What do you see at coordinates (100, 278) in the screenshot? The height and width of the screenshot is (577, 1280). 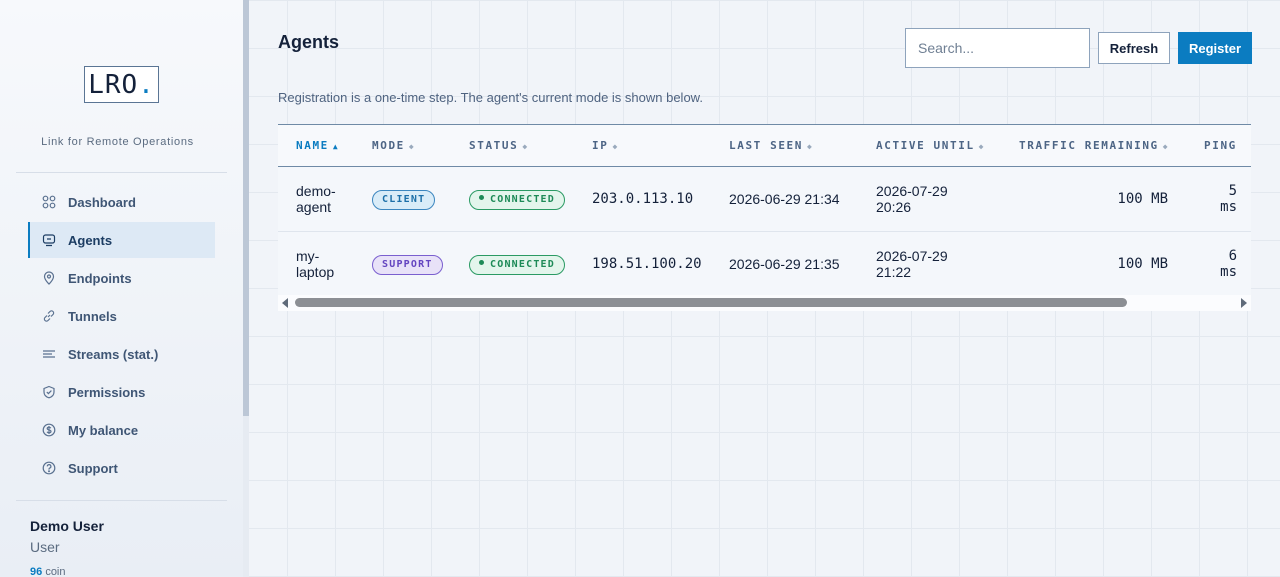 I see `sidebar-item-label: Endpoints` at bounding box center [100, 278].